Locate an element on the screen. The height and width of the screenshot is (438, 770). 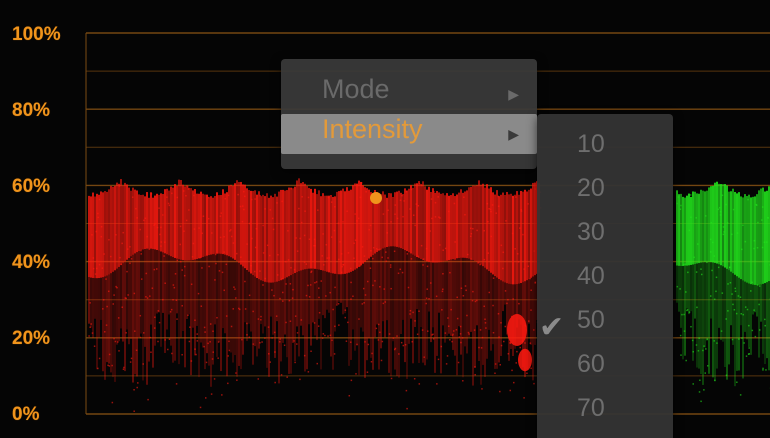
intensity-option-label: 40 is located at coordinates (591, 276).